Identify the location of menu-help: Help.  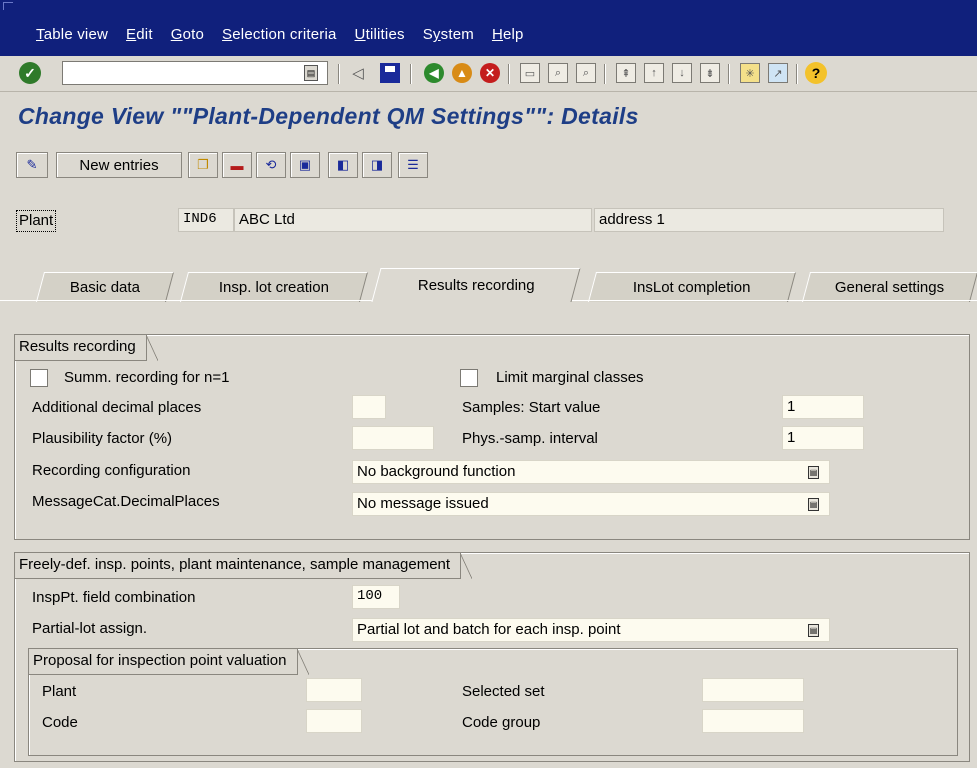
(508, 34).